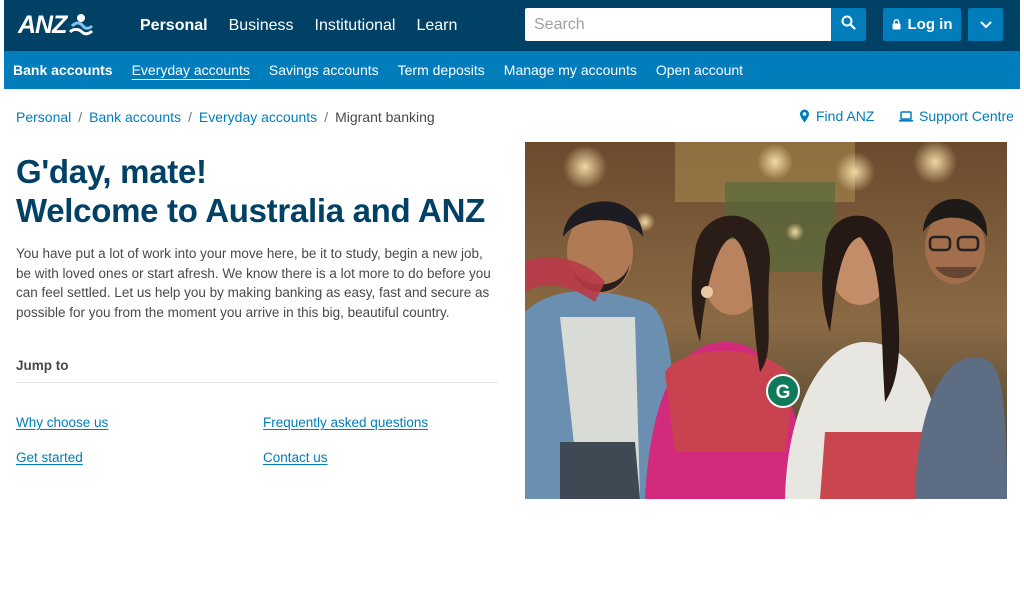  What do you see at coordinates (191, 70) in the screenshot?
I see `subnav-everyday-accounts: Everyday accounts` at bounding box center [191, 70].